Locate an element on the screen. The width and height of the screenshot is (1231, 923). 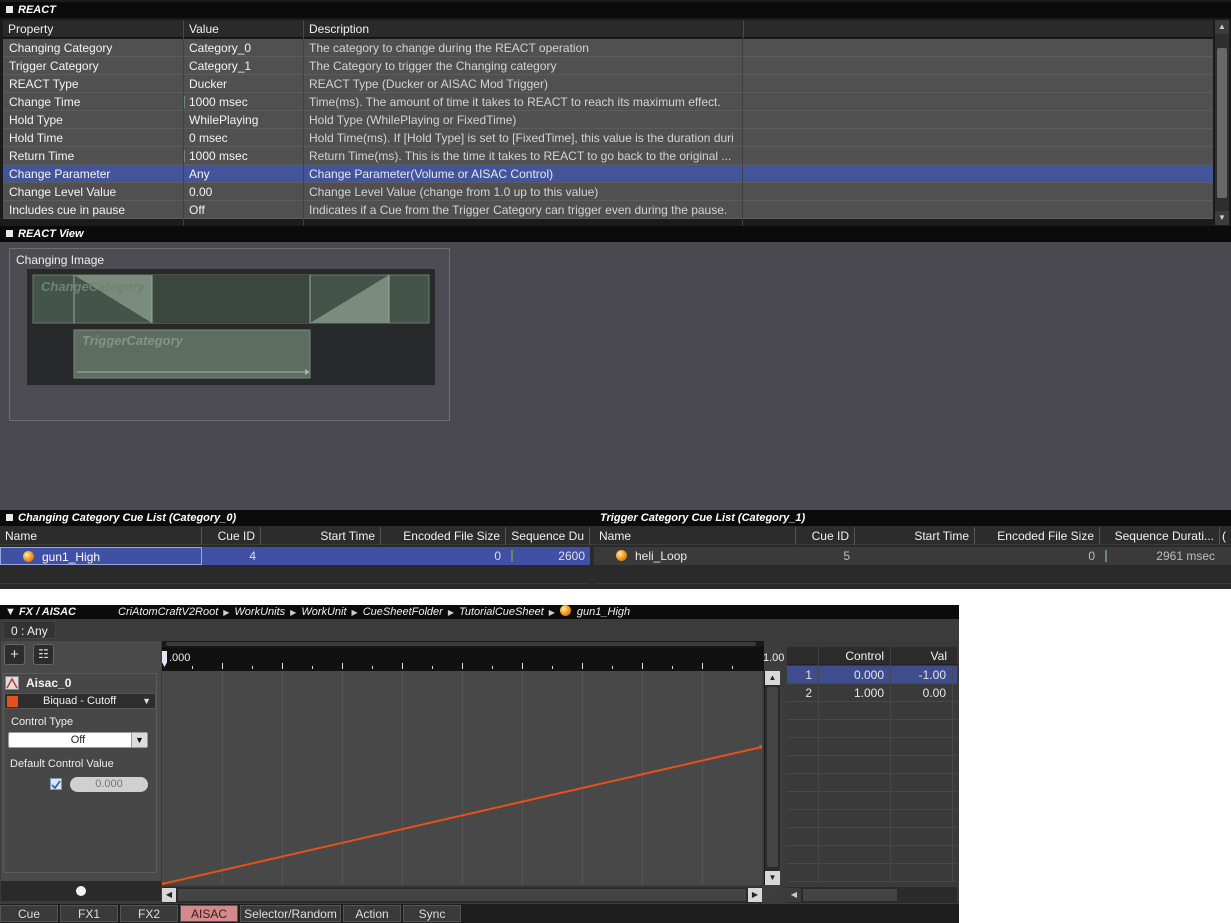
table-row: 1 0.000 -1.00 is located at coordinates (872, 675).